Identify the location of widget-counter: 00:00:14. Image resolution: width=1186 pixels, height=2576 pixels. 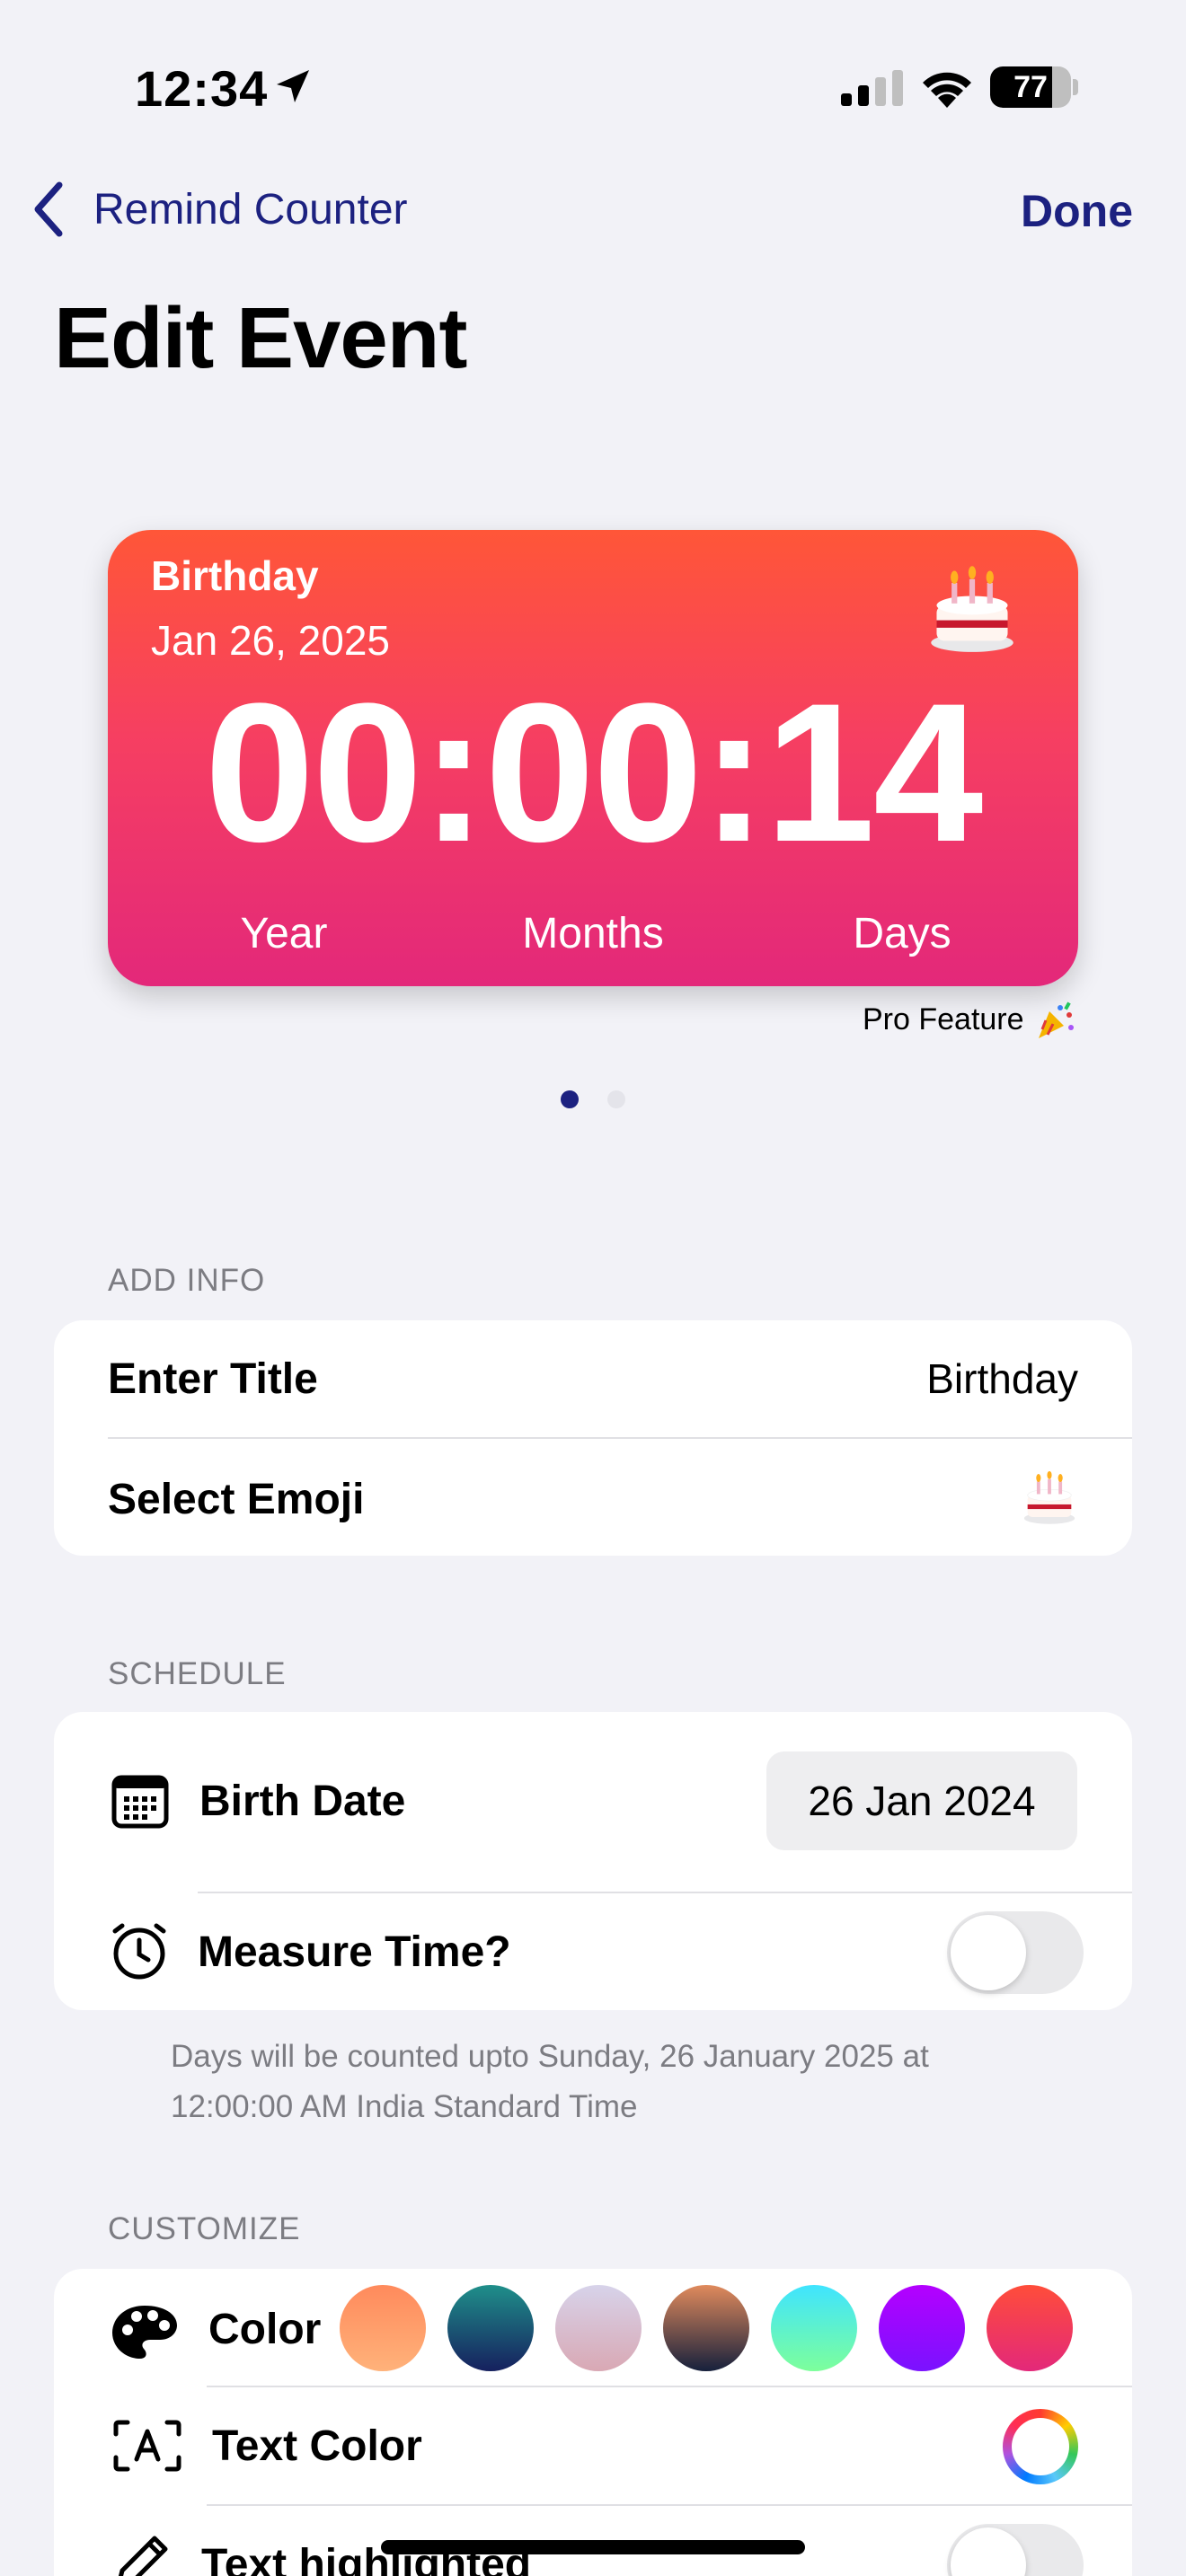
(594, 772).